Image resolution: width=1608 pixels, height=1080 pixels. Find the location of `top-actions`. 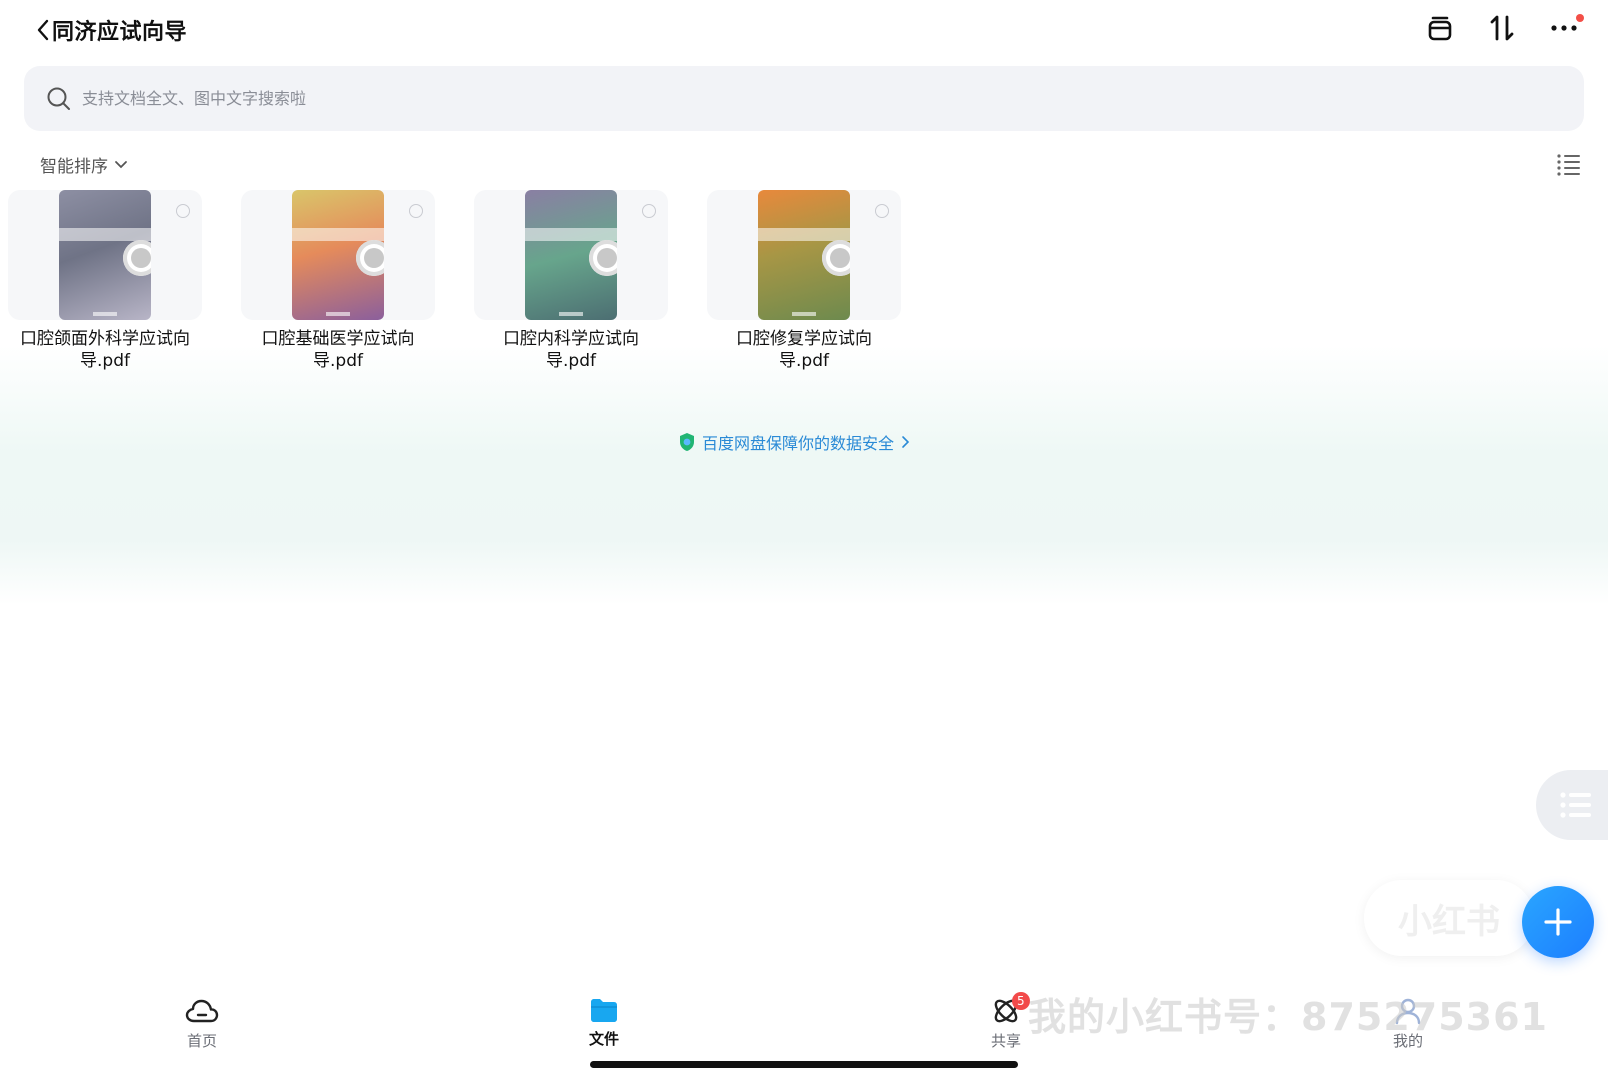

top-actions is located at coordinates (1504, 28).